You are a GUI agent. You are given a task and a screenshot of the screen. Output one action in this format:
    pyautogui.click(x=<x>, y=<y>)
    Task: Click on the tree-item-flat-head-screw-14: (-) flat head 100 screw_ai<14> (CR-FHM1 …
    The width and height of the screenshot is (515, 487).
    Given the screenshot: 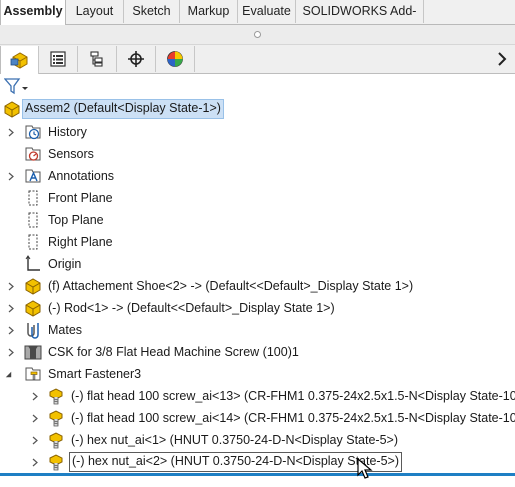 What is the action you would take?
    pyautogui.click(x=257, y=418)
    